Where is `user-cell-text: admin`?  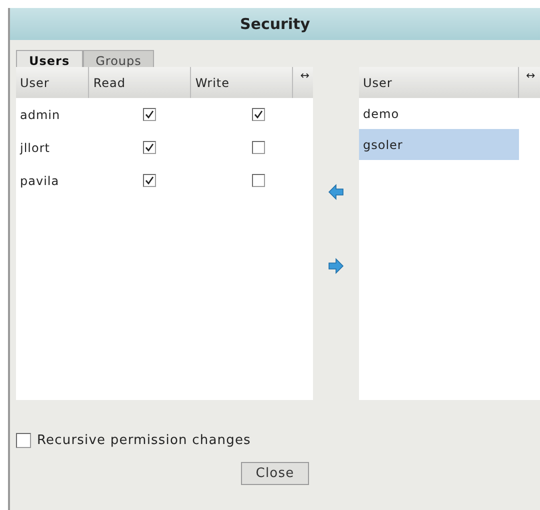 user-cell-text: admin is located at coordinates (40, 115).